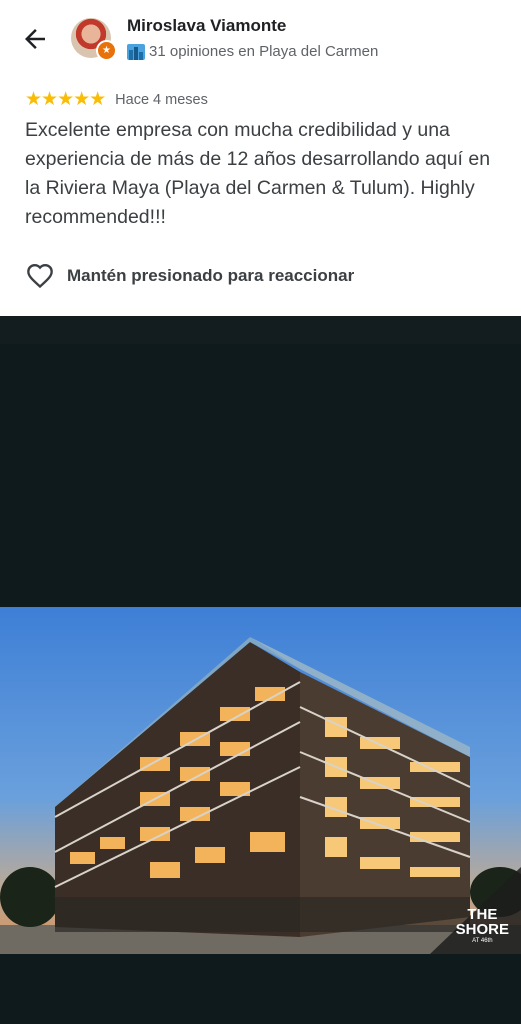  I want to click on author-name: Miroslava Viamonte, so click(206, 26).